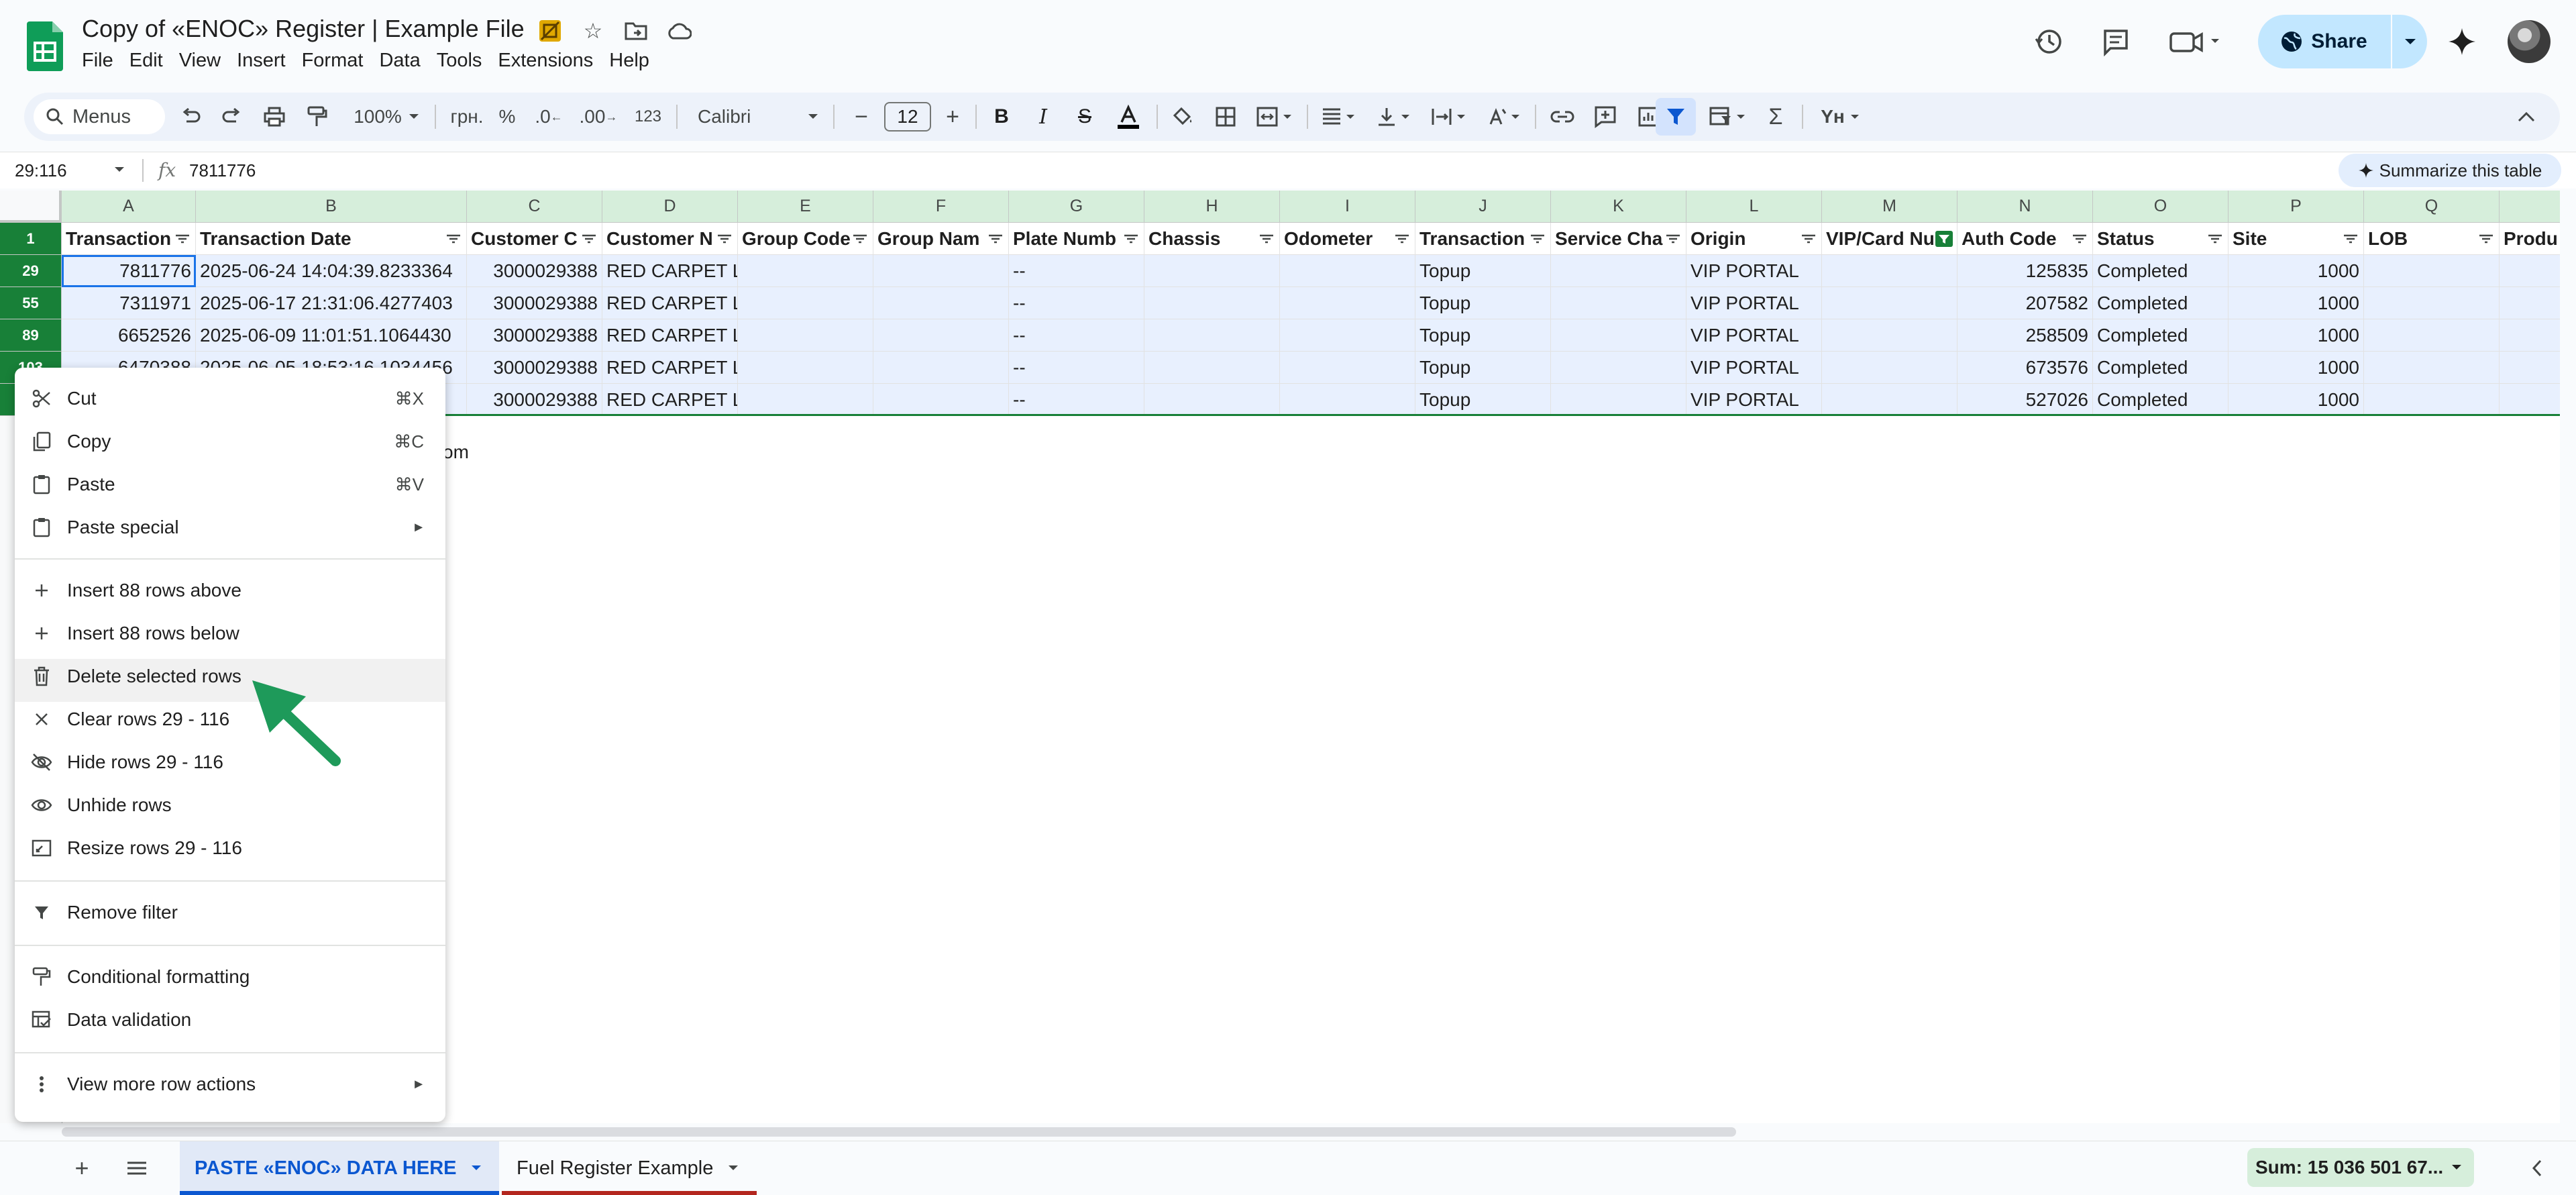  I want to click on scrollbar-thumb, so click(899, 1132).